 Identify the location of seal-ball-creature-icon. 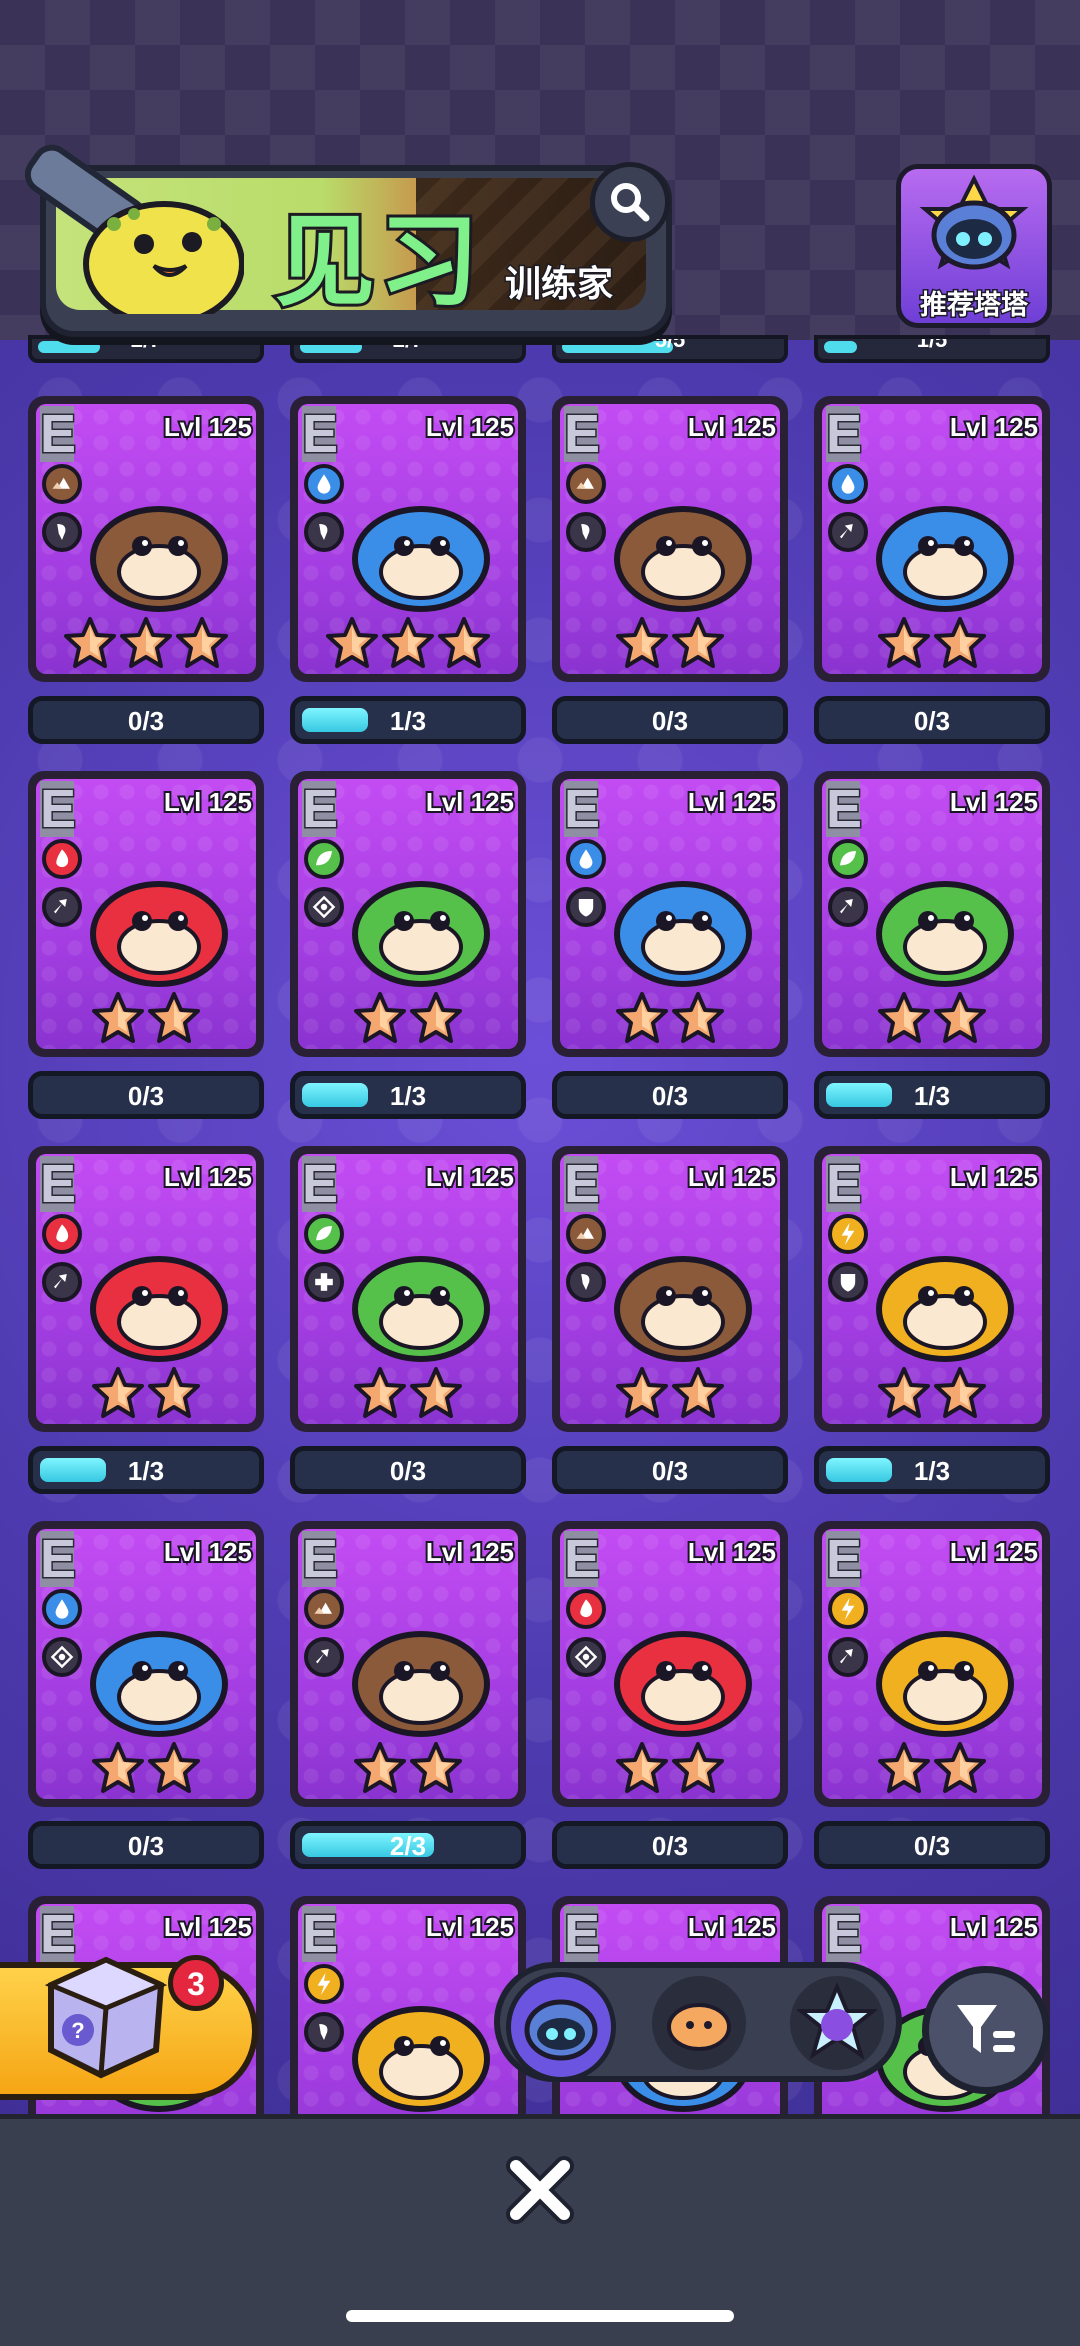
(945, 559).